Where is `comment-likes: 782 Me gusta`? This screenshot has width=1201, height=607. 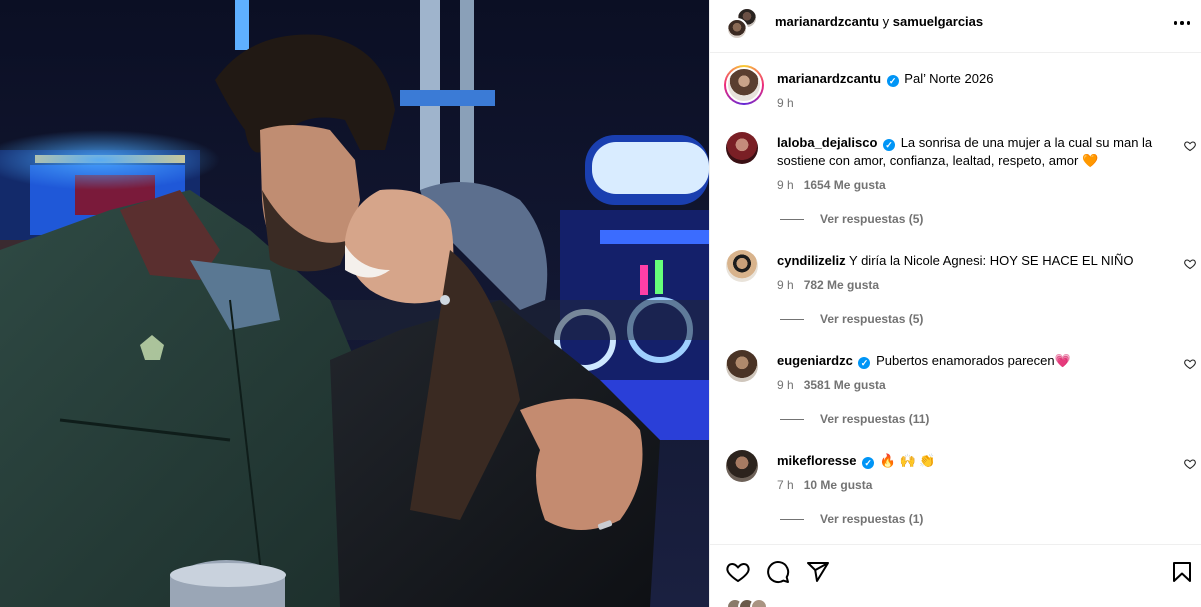
comment-likes: 782 Me gusta is located at coordinates (841, 285).